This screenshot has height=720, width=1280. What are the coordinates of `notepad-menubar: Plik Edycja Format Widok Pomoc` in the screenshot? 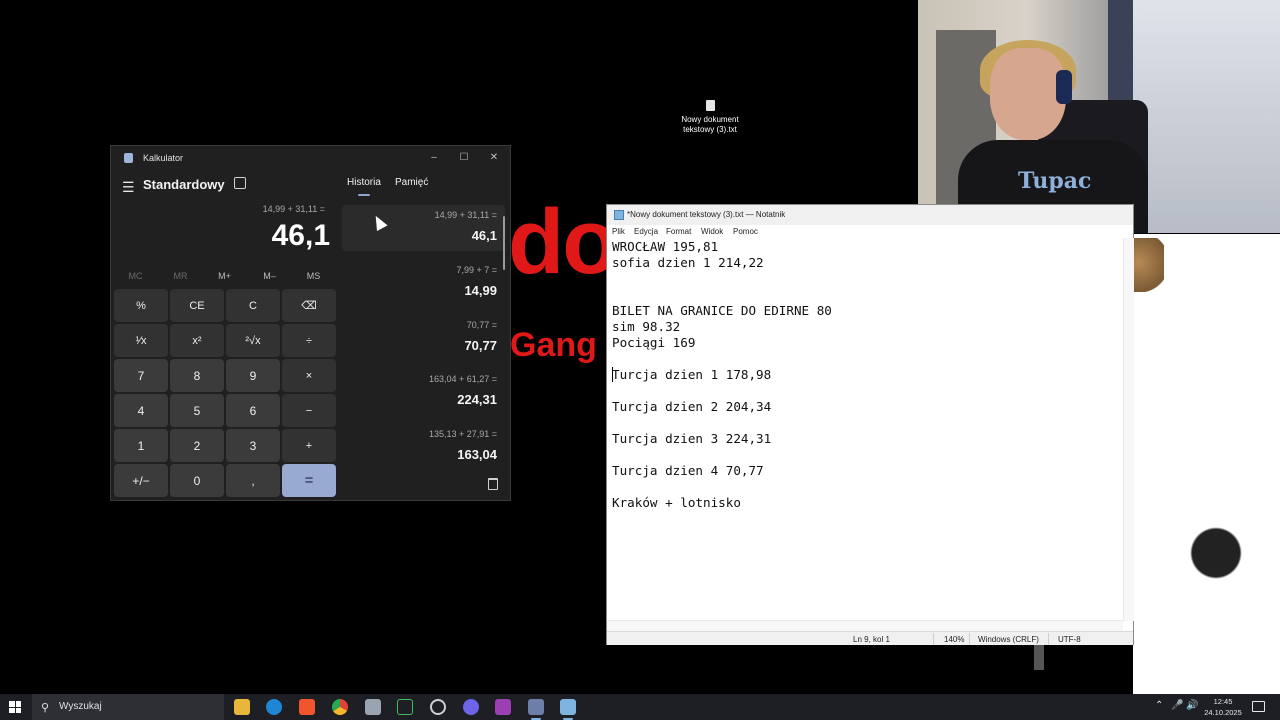 It's located at (870, 231).